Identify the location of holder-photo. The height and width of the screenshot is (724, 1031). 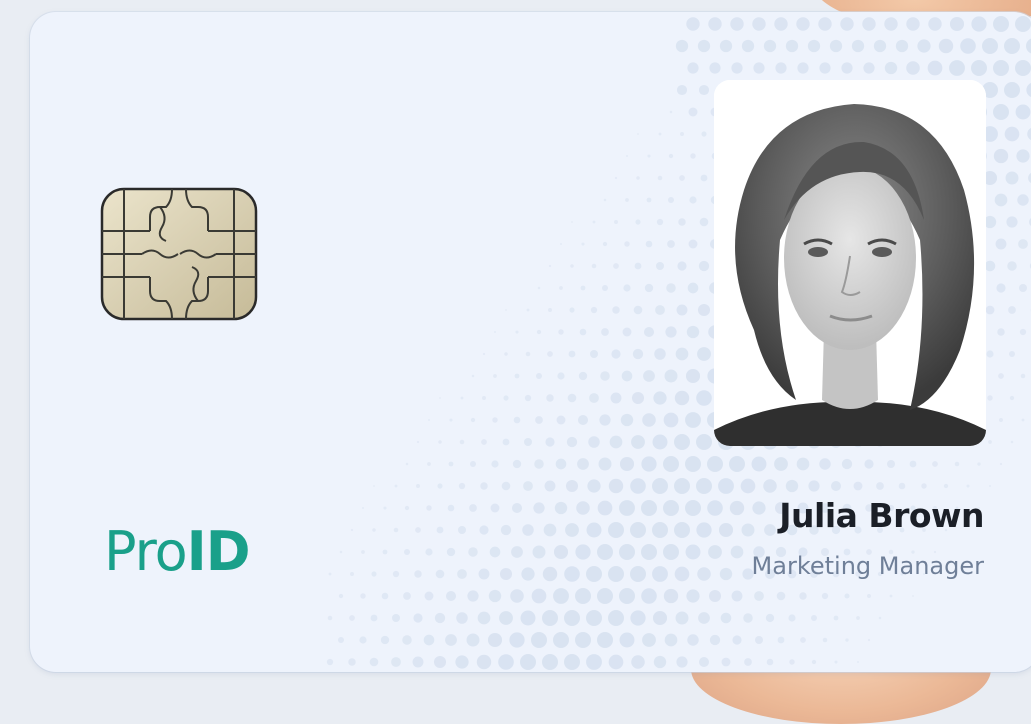
(850, 263).